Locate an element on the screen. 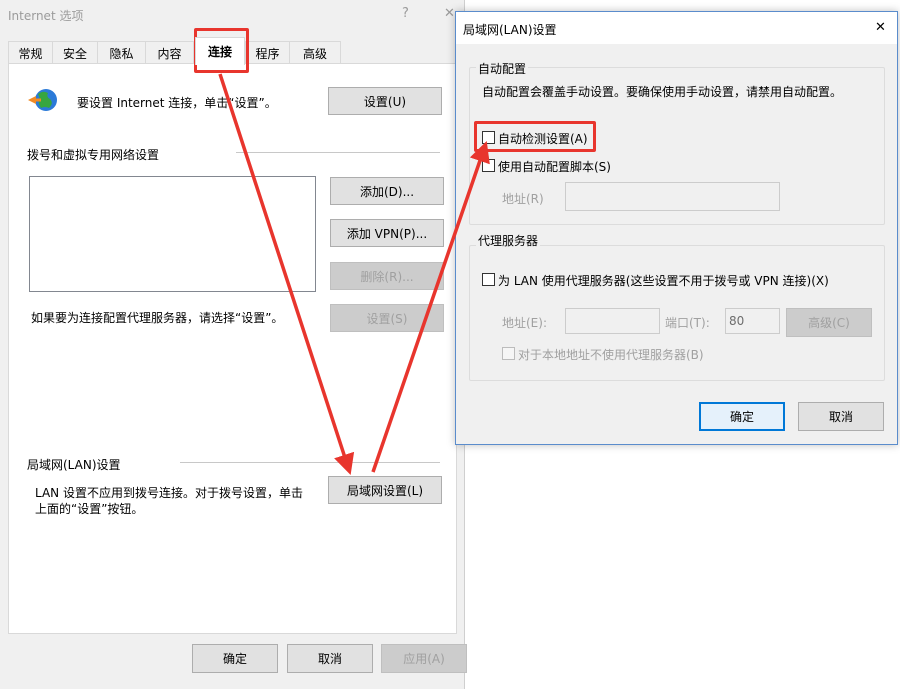 The image size is (900, 689). arrow-tab-to-lan-button is located at coordinates (286, 274).